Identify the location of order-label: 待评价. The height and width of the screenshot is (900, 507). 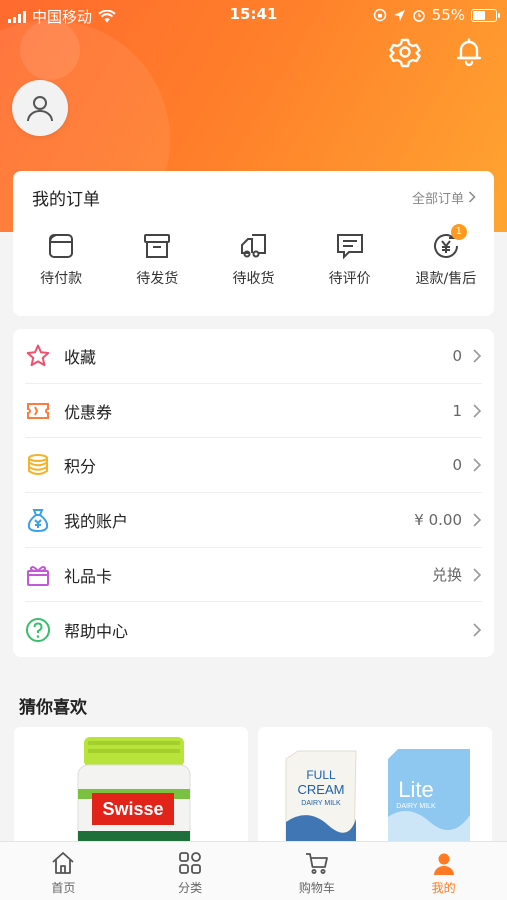
(349, 279).